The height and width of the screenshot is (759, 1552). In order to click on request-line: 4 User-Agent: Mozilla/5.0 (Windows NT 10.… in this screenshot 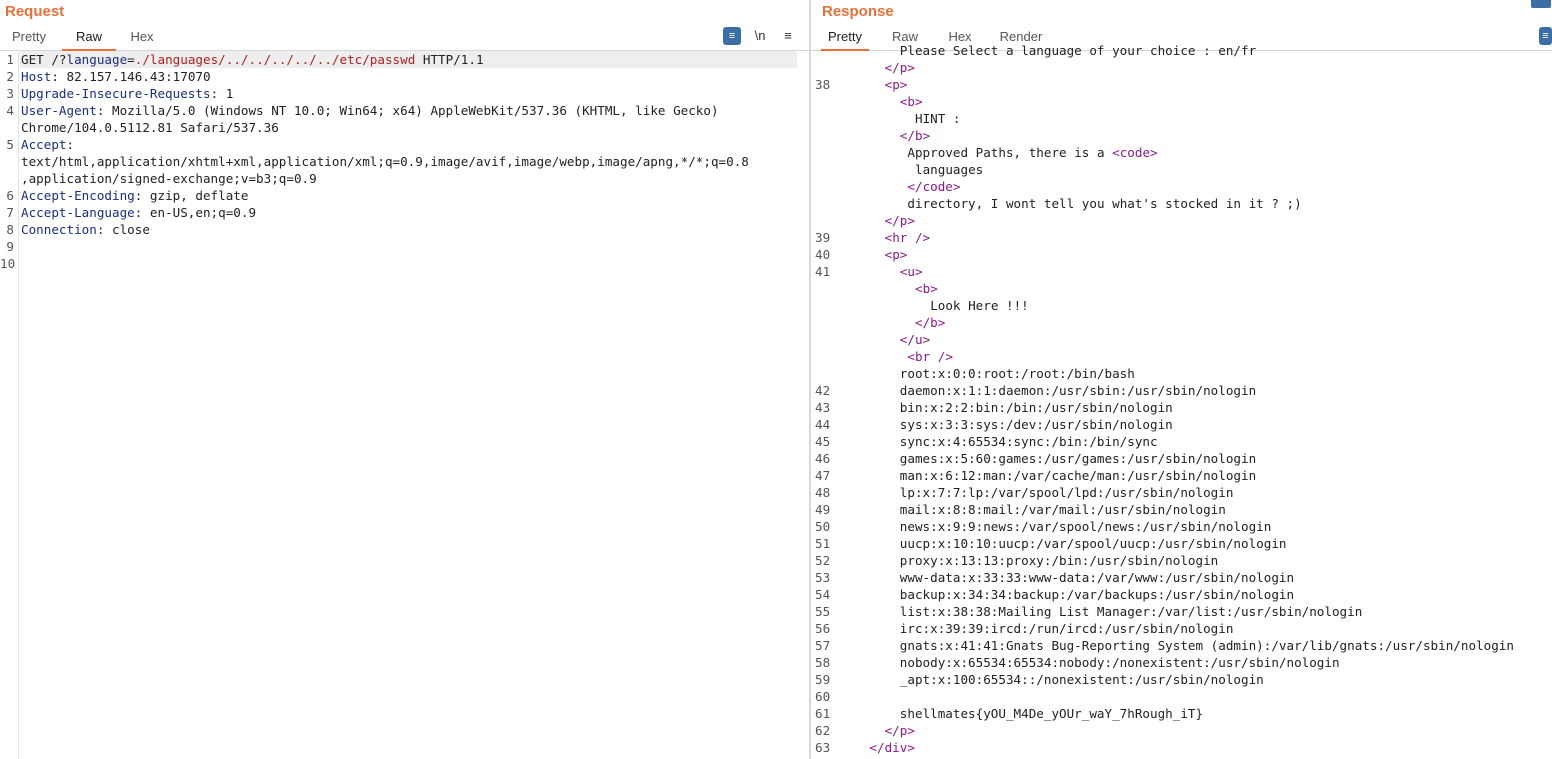, I will do `click(404, 110)`.